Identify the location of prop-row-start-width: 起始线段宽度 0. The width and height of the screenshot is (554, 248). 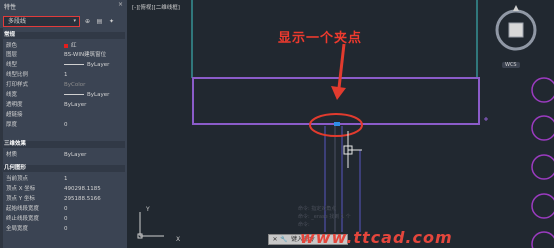
(63, 209).